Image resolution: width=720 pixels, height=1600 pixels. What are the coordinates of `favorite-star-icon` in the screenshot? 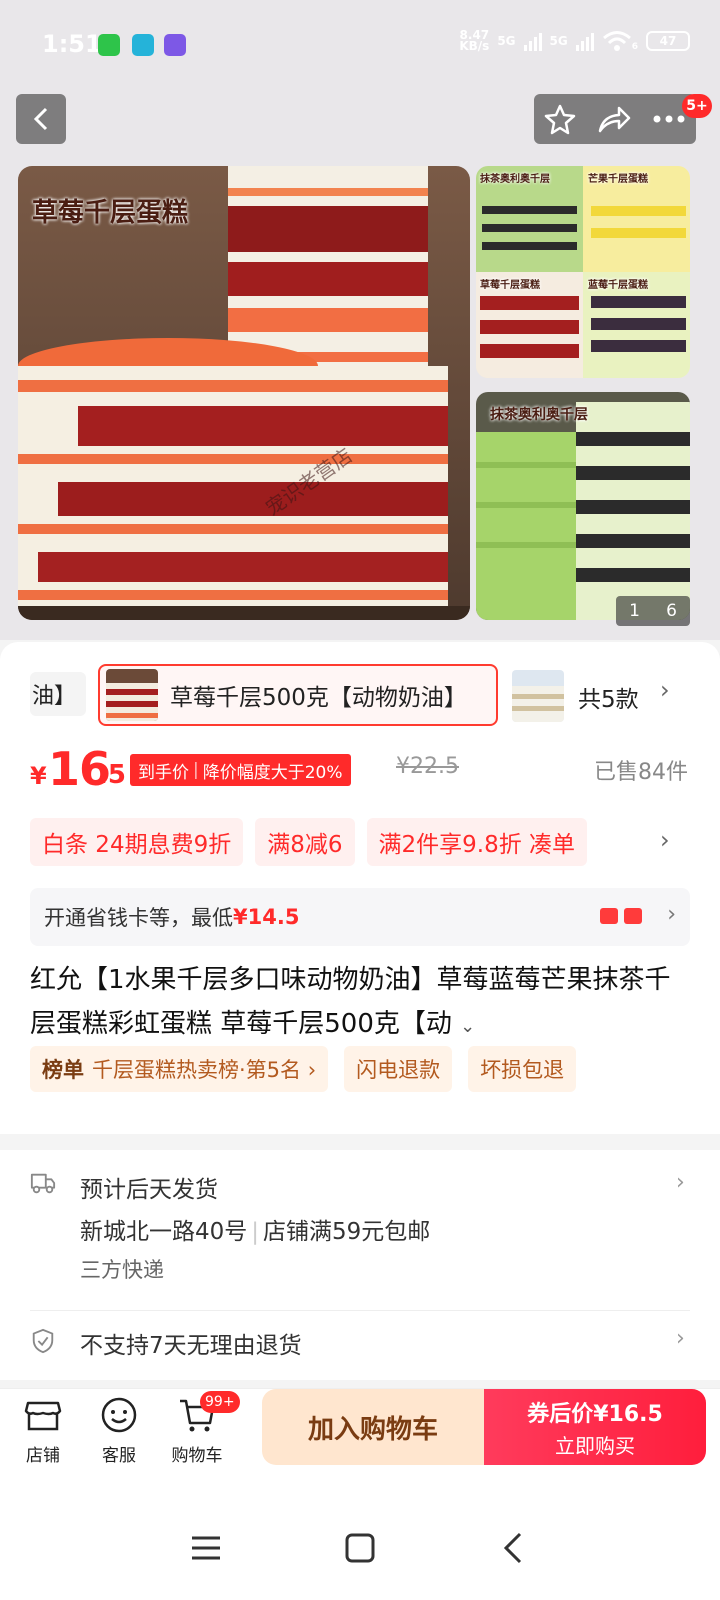 It's located at (560, 119).